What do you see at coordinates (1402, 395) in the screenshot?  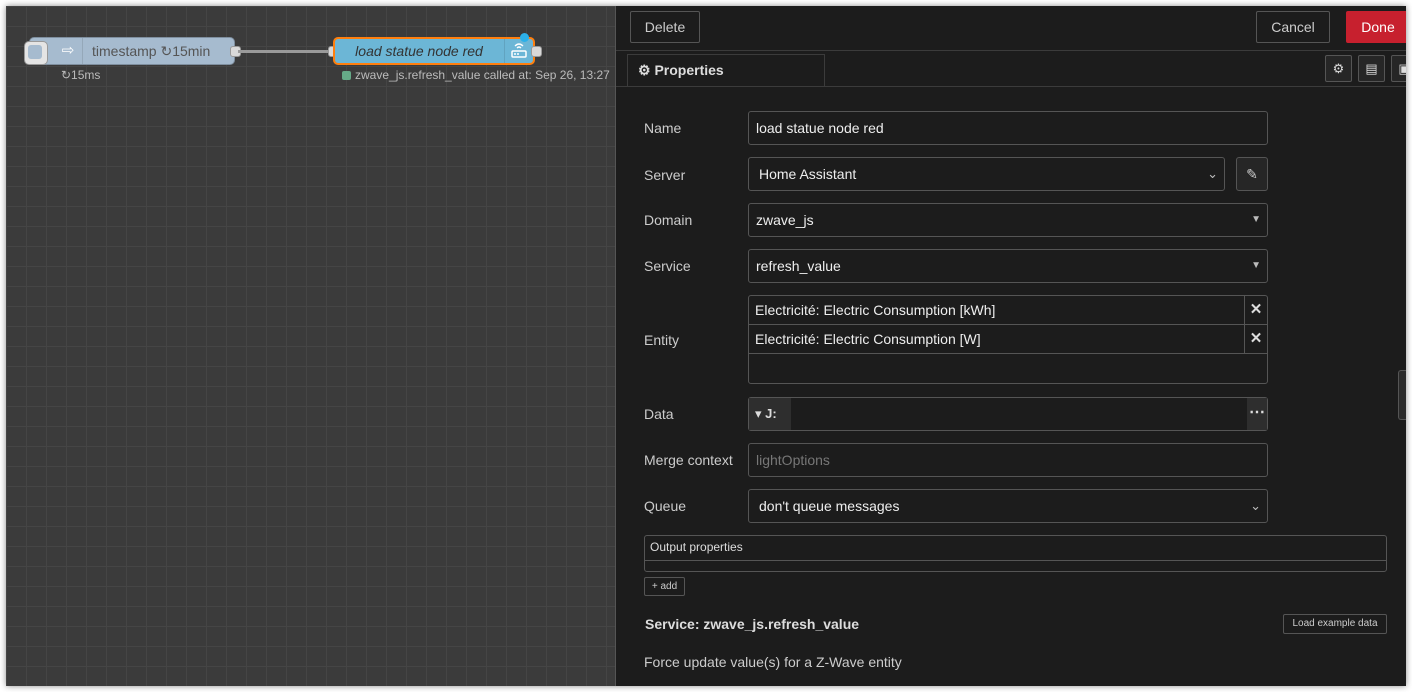 I see `sidebar-toggle-handle` at bounding box center [1402, 395].